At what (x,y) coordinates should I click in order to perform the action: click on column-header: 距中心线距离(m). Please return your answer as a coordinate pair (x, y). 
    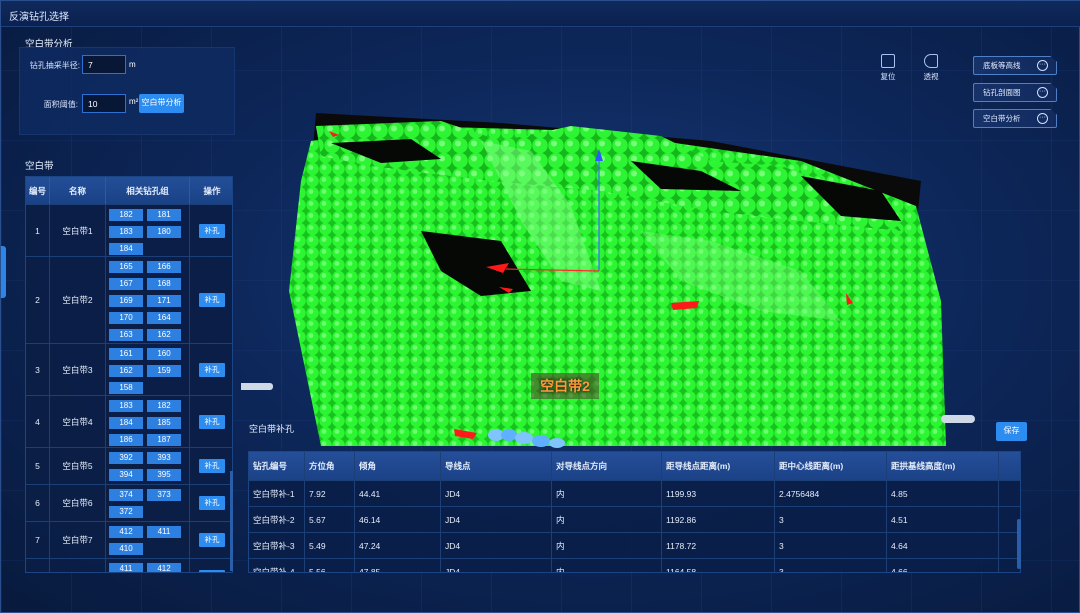
    Looking at the image, I should click on (831, 466).